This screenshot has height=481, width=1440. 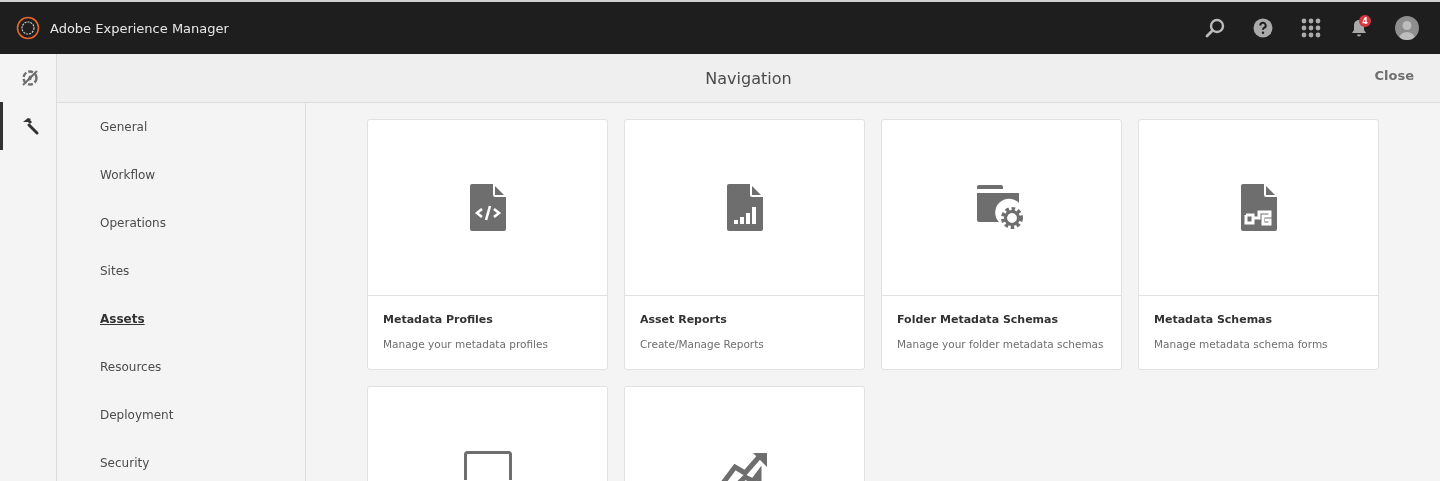 What do you see at coordinates (683, 319) in the screenshot?
I see `tile-title: Asset Reports` at bounding box center [683, 319].